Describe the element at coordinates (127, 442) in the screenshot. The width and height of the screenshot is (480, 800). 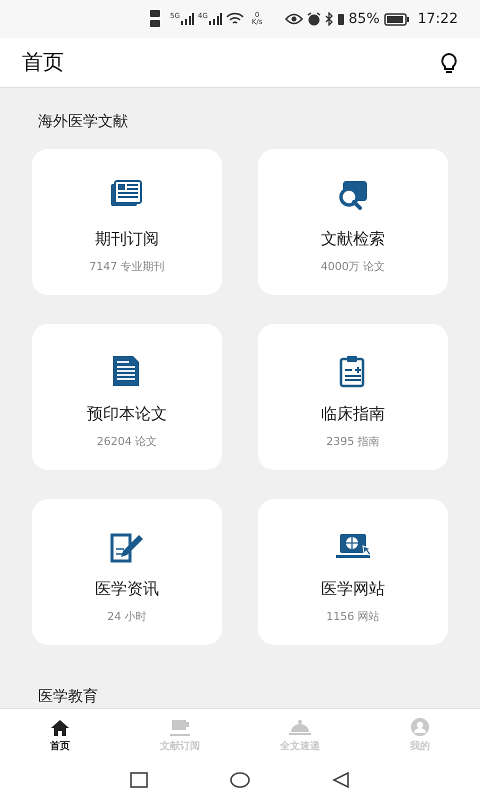
I see `card-subtitle: 26204 论文` at that location.